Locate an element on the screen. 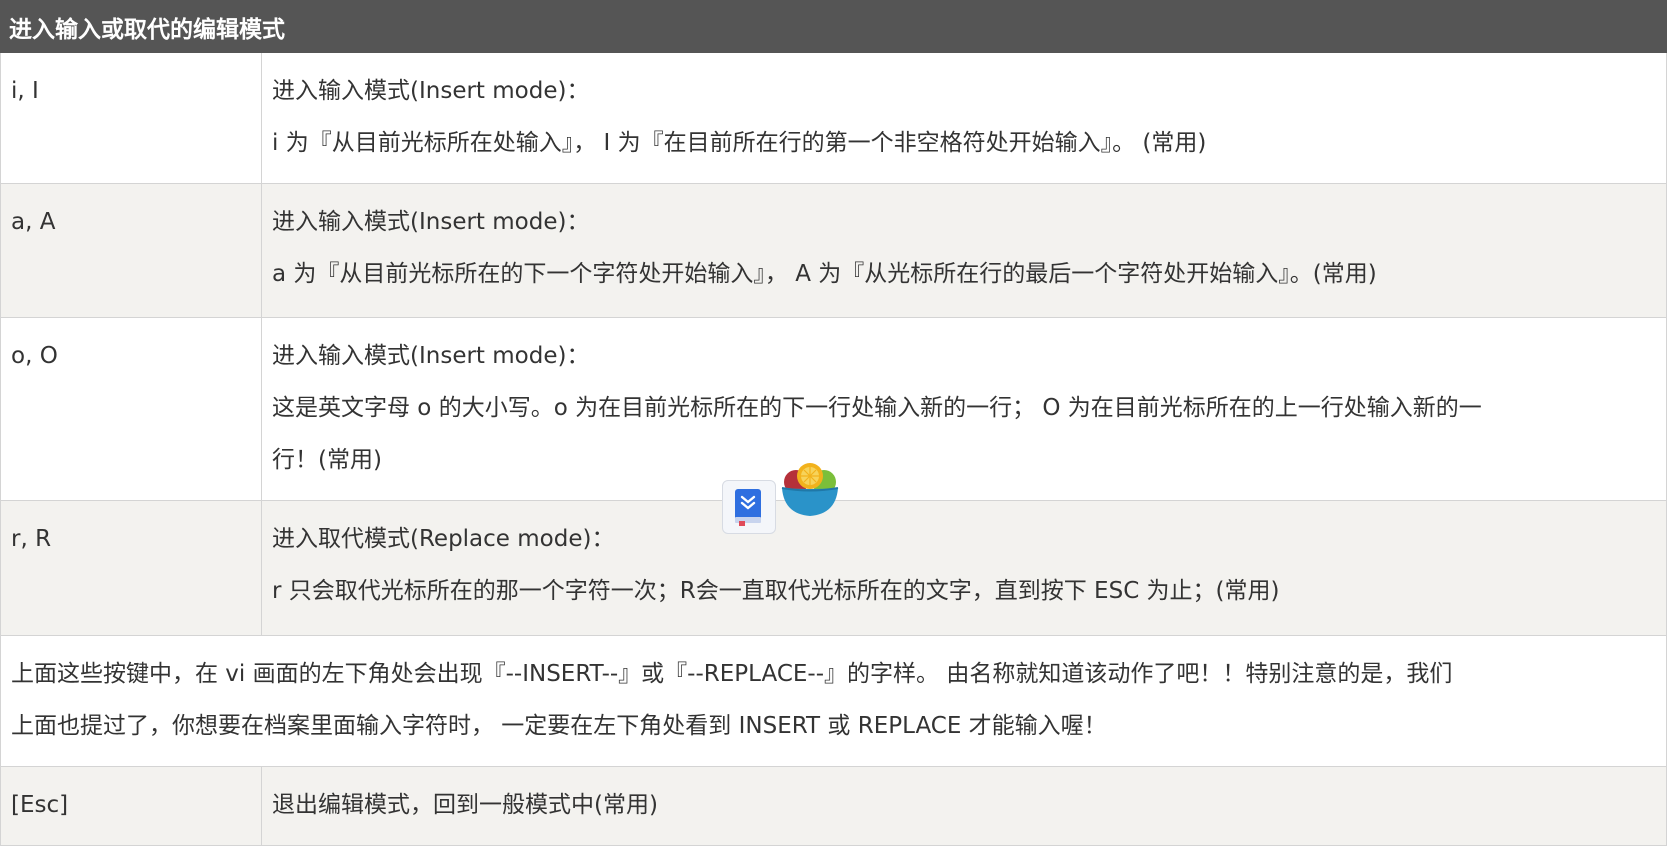 This screenshot has height=856, width=1670. key-cell: o, O is located at coordinates (131, 409).